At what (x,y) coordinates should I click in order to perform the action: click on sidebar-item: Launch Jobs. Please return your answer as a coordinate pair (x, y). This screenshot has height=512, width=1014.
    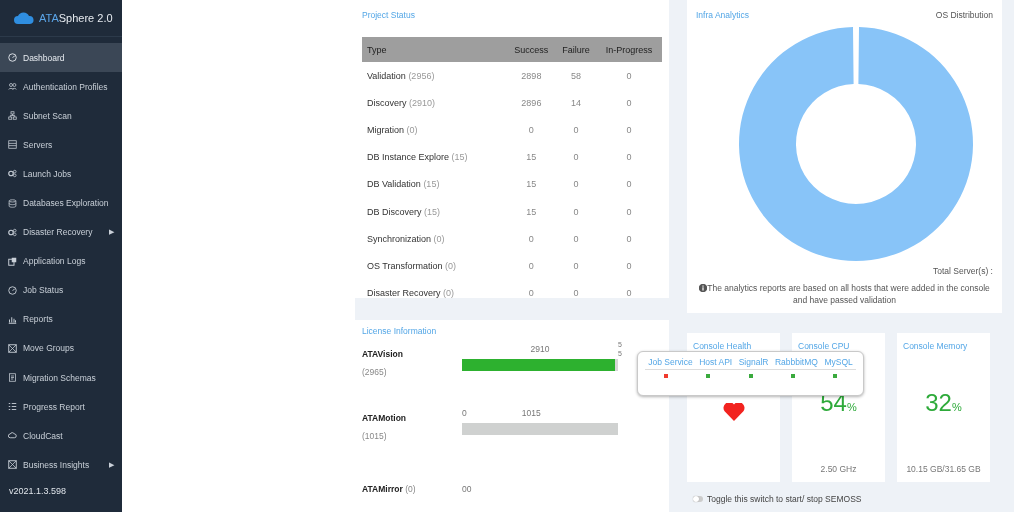
    Looking at the image, I should click on (61, 174).